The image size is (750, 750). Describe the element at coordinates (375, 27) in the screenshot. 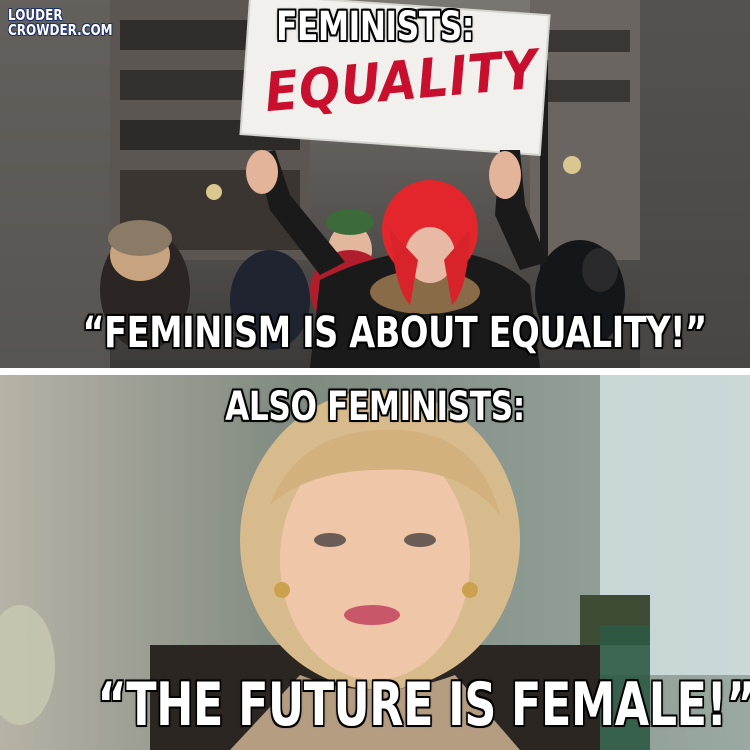

I see `top-heading-caption: FEMINISTS:` at that location.